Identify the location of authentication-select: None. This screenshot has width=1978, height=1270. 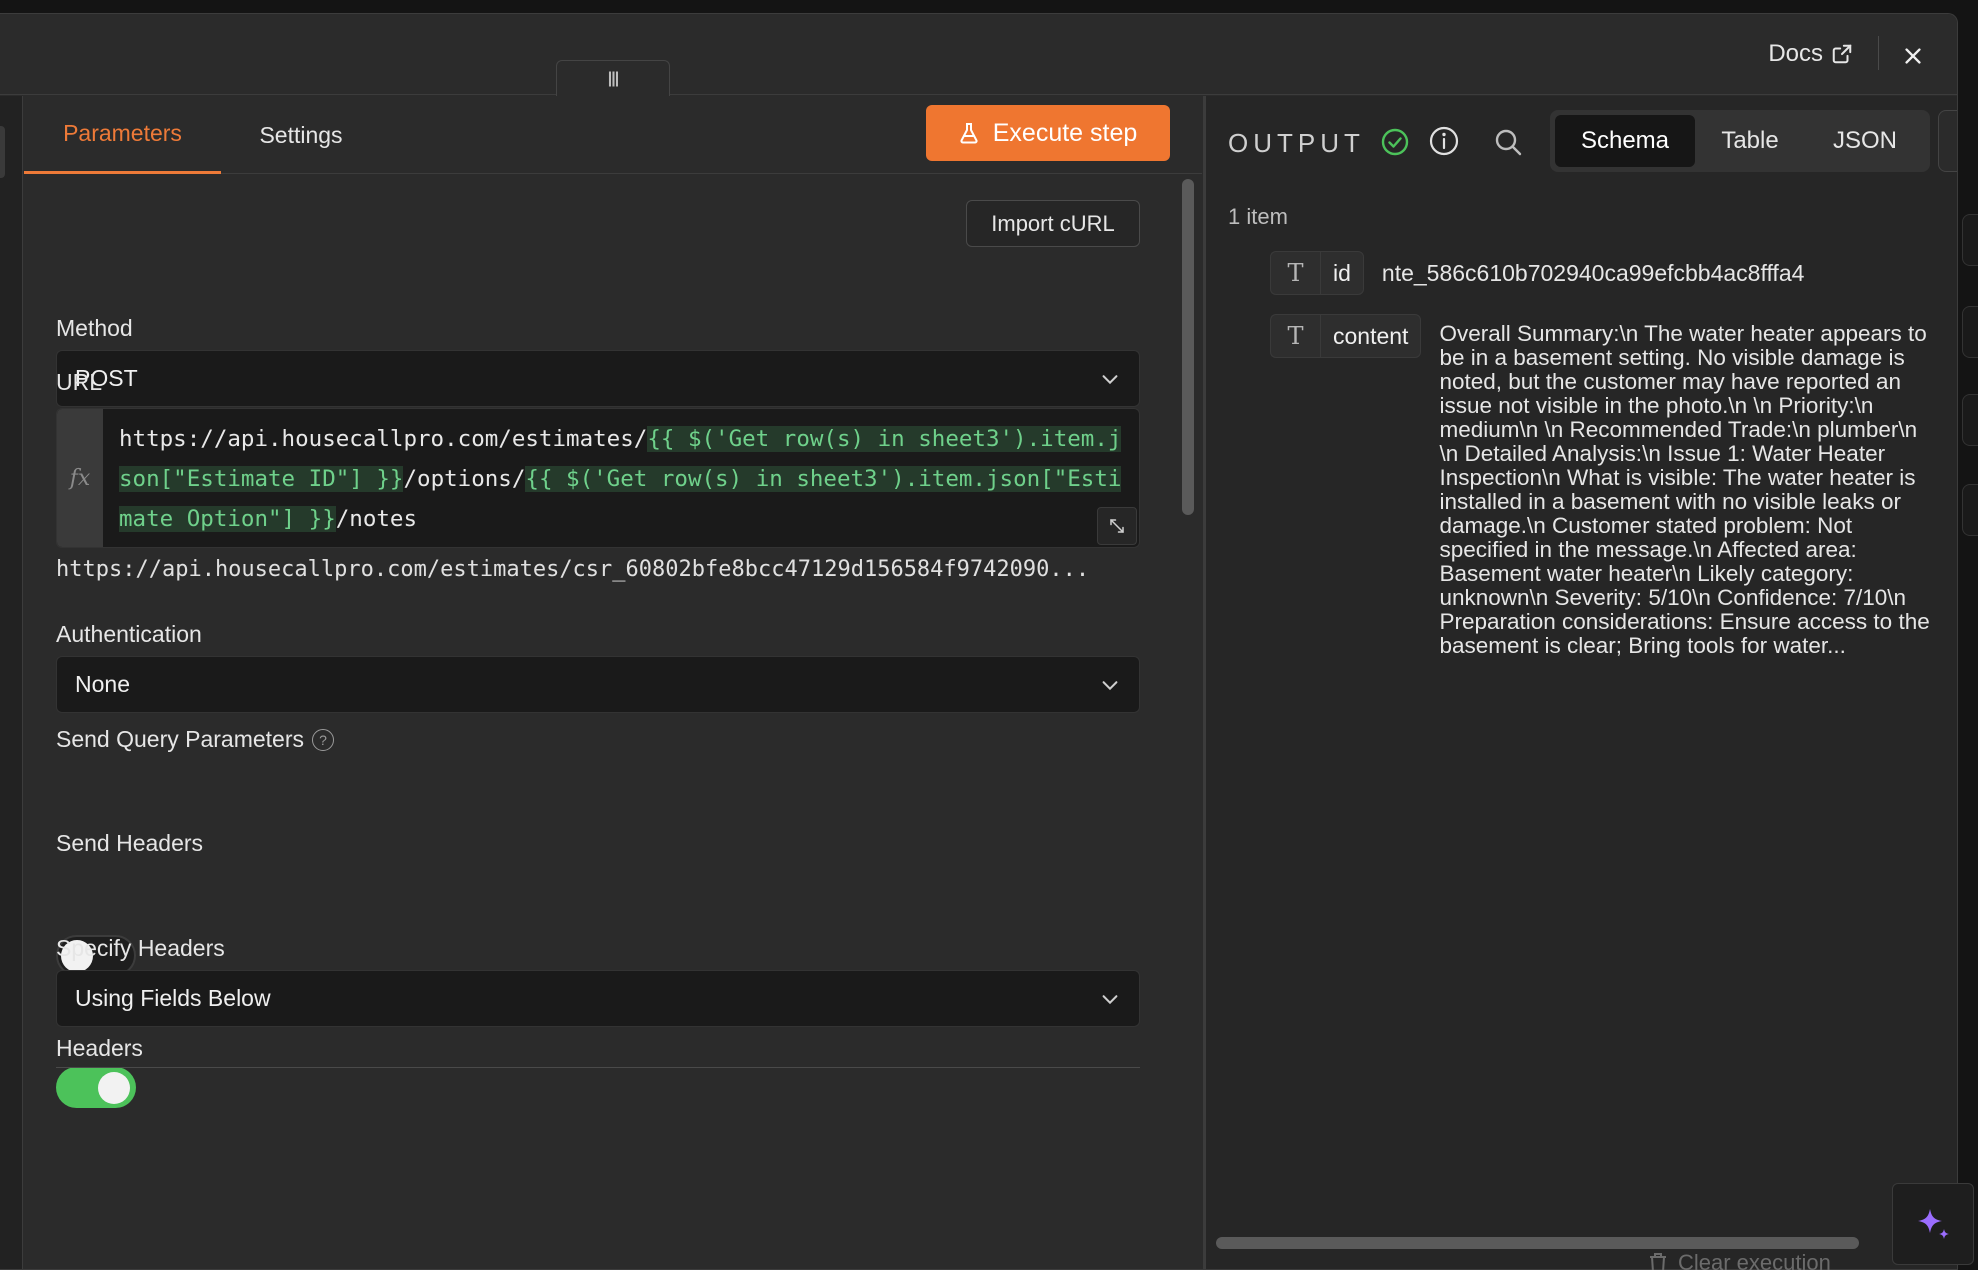
(598, 684).